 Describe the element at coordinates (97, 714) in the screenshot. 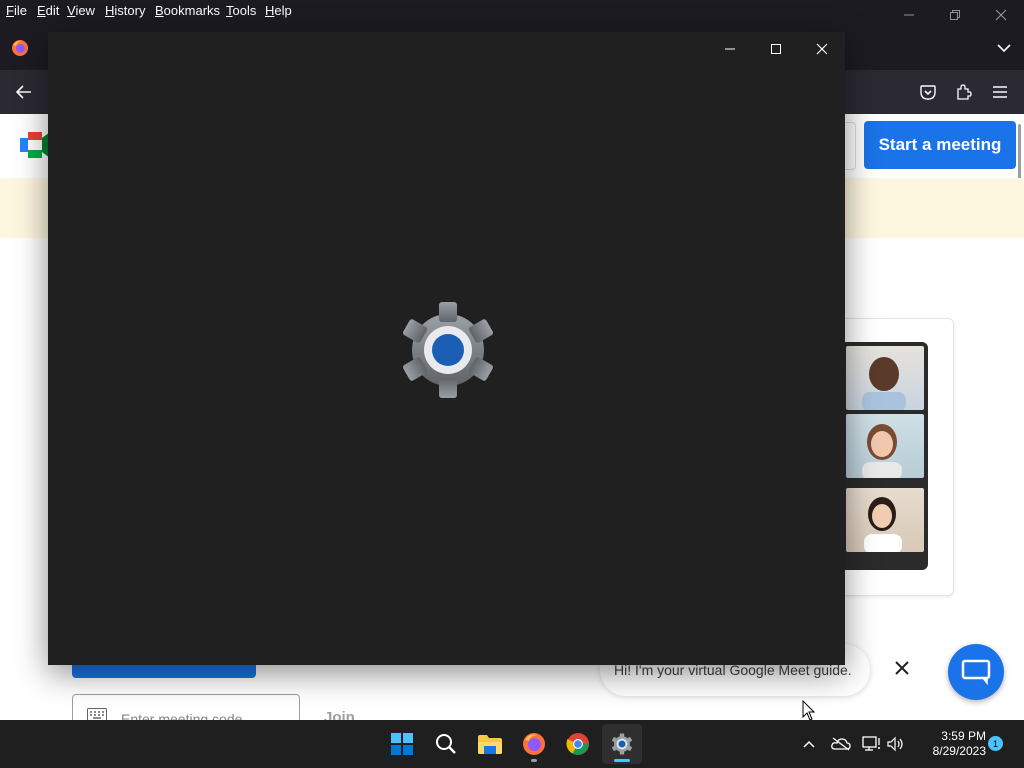

I see `keyboard-icon` at that location.